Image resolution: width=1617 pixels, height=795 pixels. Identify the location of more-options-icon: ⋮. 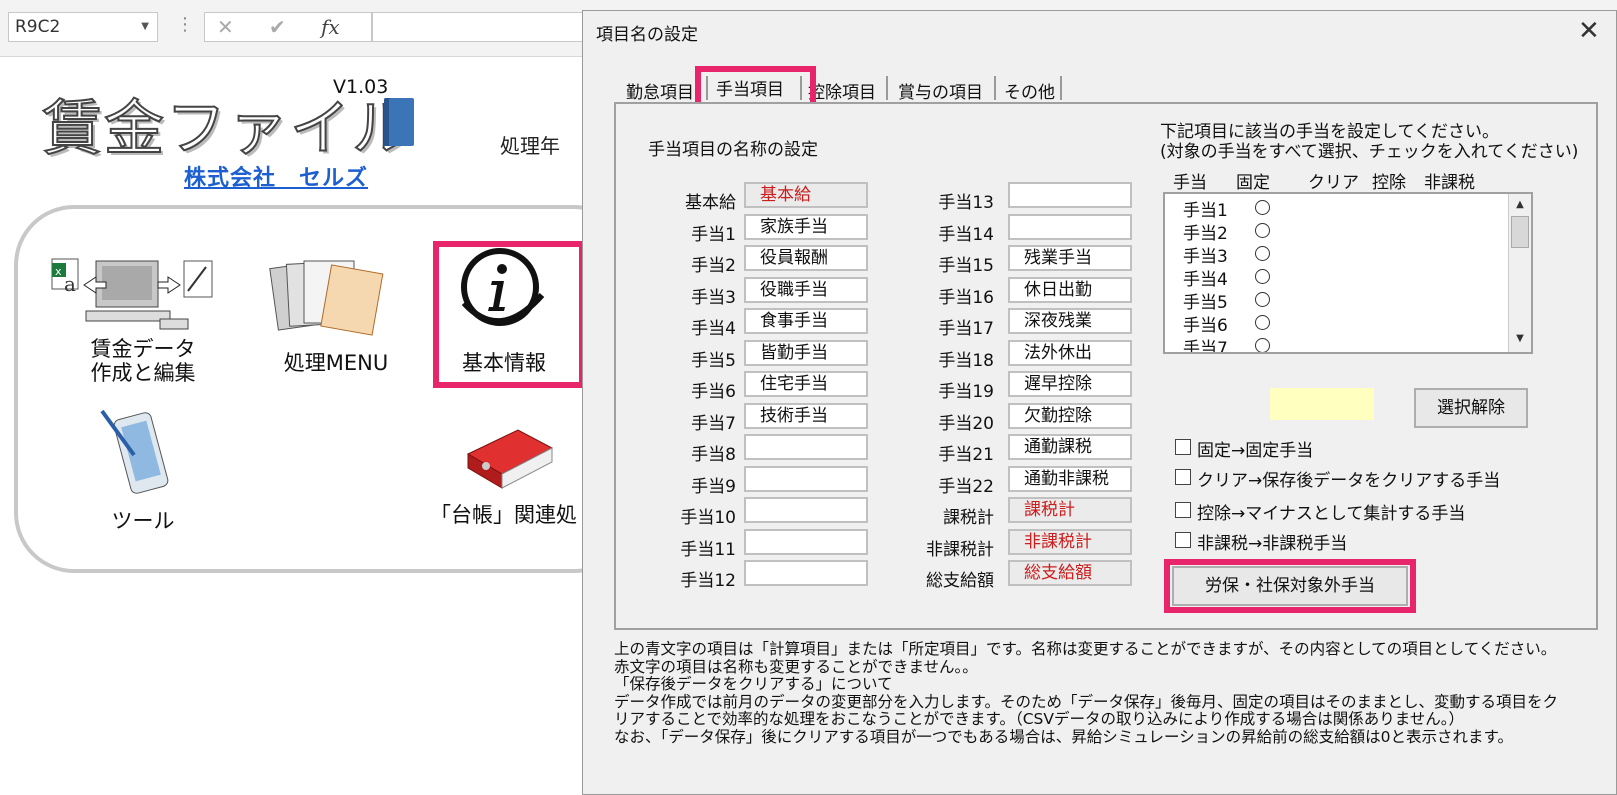
(185, 24).